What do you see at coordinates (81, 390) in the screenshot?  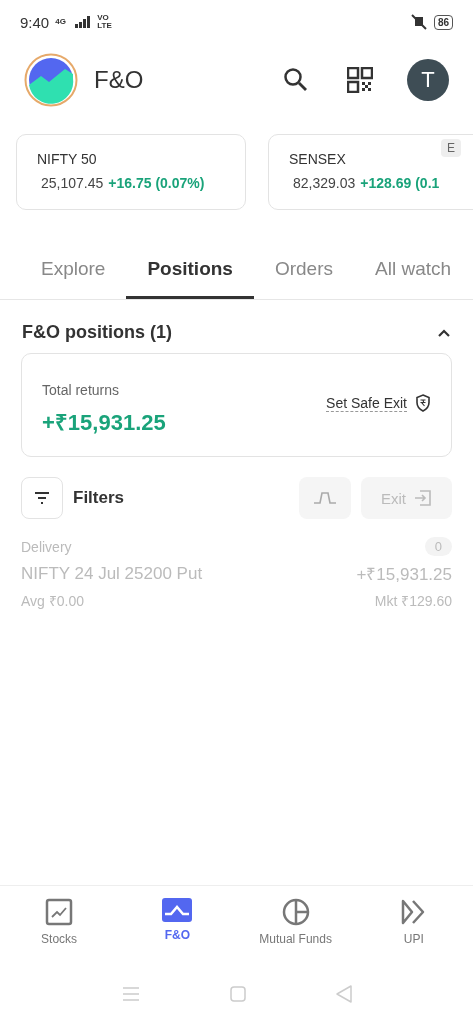 I see `returns-label: Total returns` at bounding box center [81, 390].